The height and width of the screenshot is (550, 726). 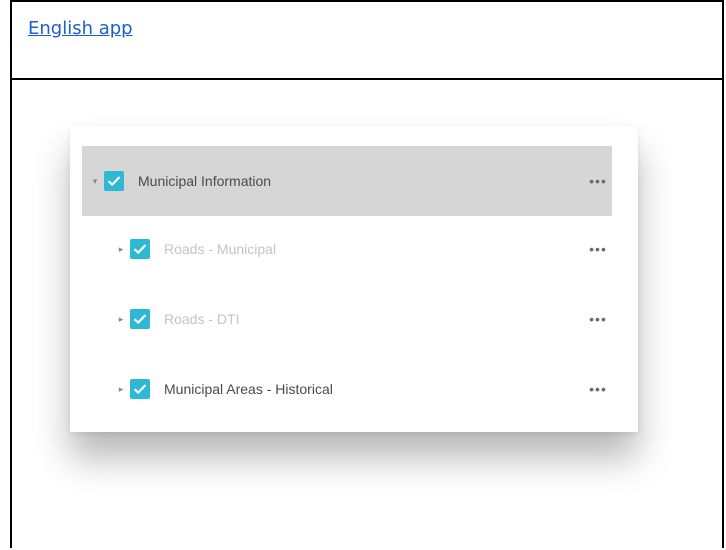 I want to click on layer-row-municipal-areas-historical: ▸ Municipal Areas - Historical •••, so click(x=347, y=389).